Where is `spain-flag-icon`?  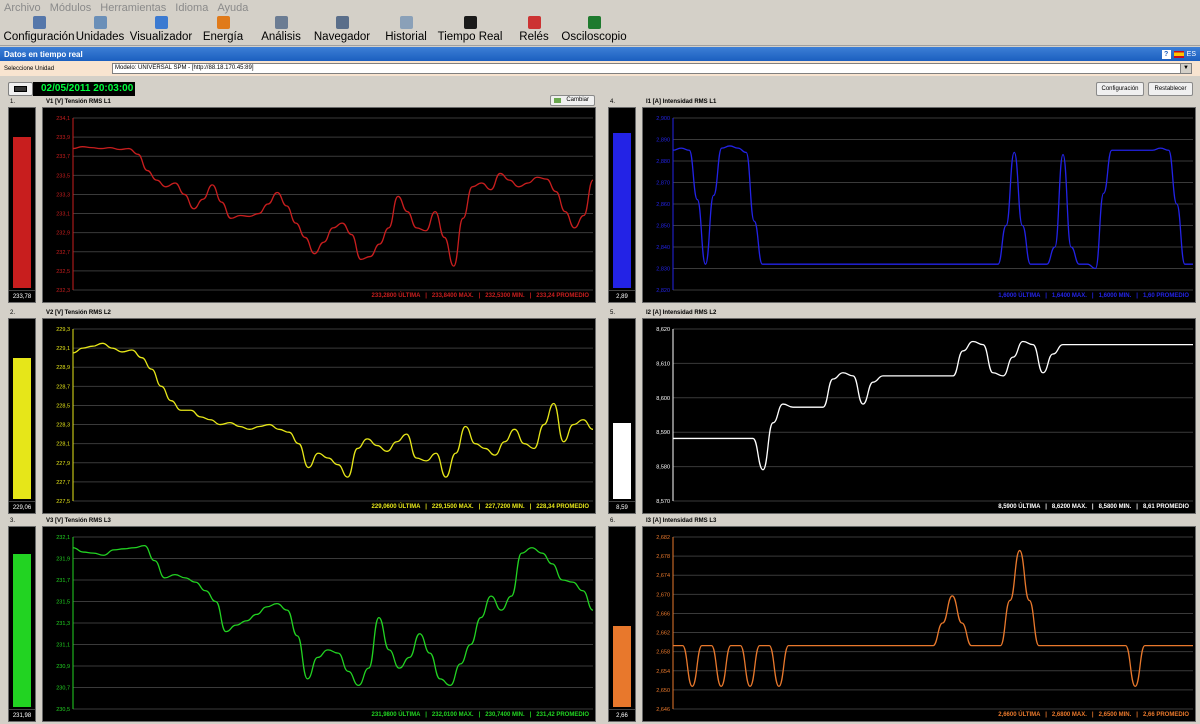 spain-flag-icon is located at coordinates (1178, 54).